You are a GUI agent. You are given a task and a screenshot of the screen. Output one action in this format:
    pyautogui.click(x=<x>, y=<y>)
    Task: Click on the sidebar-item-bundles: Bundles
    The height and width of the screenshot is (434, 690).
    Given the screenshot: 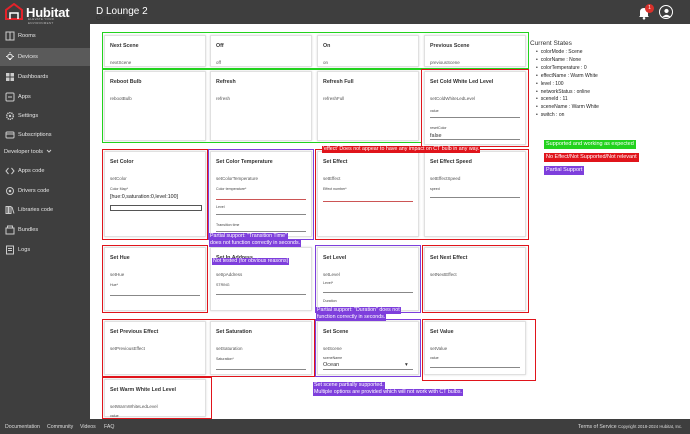 What is the action you would take?
    pyautogui.click(x=45, y=230)
    